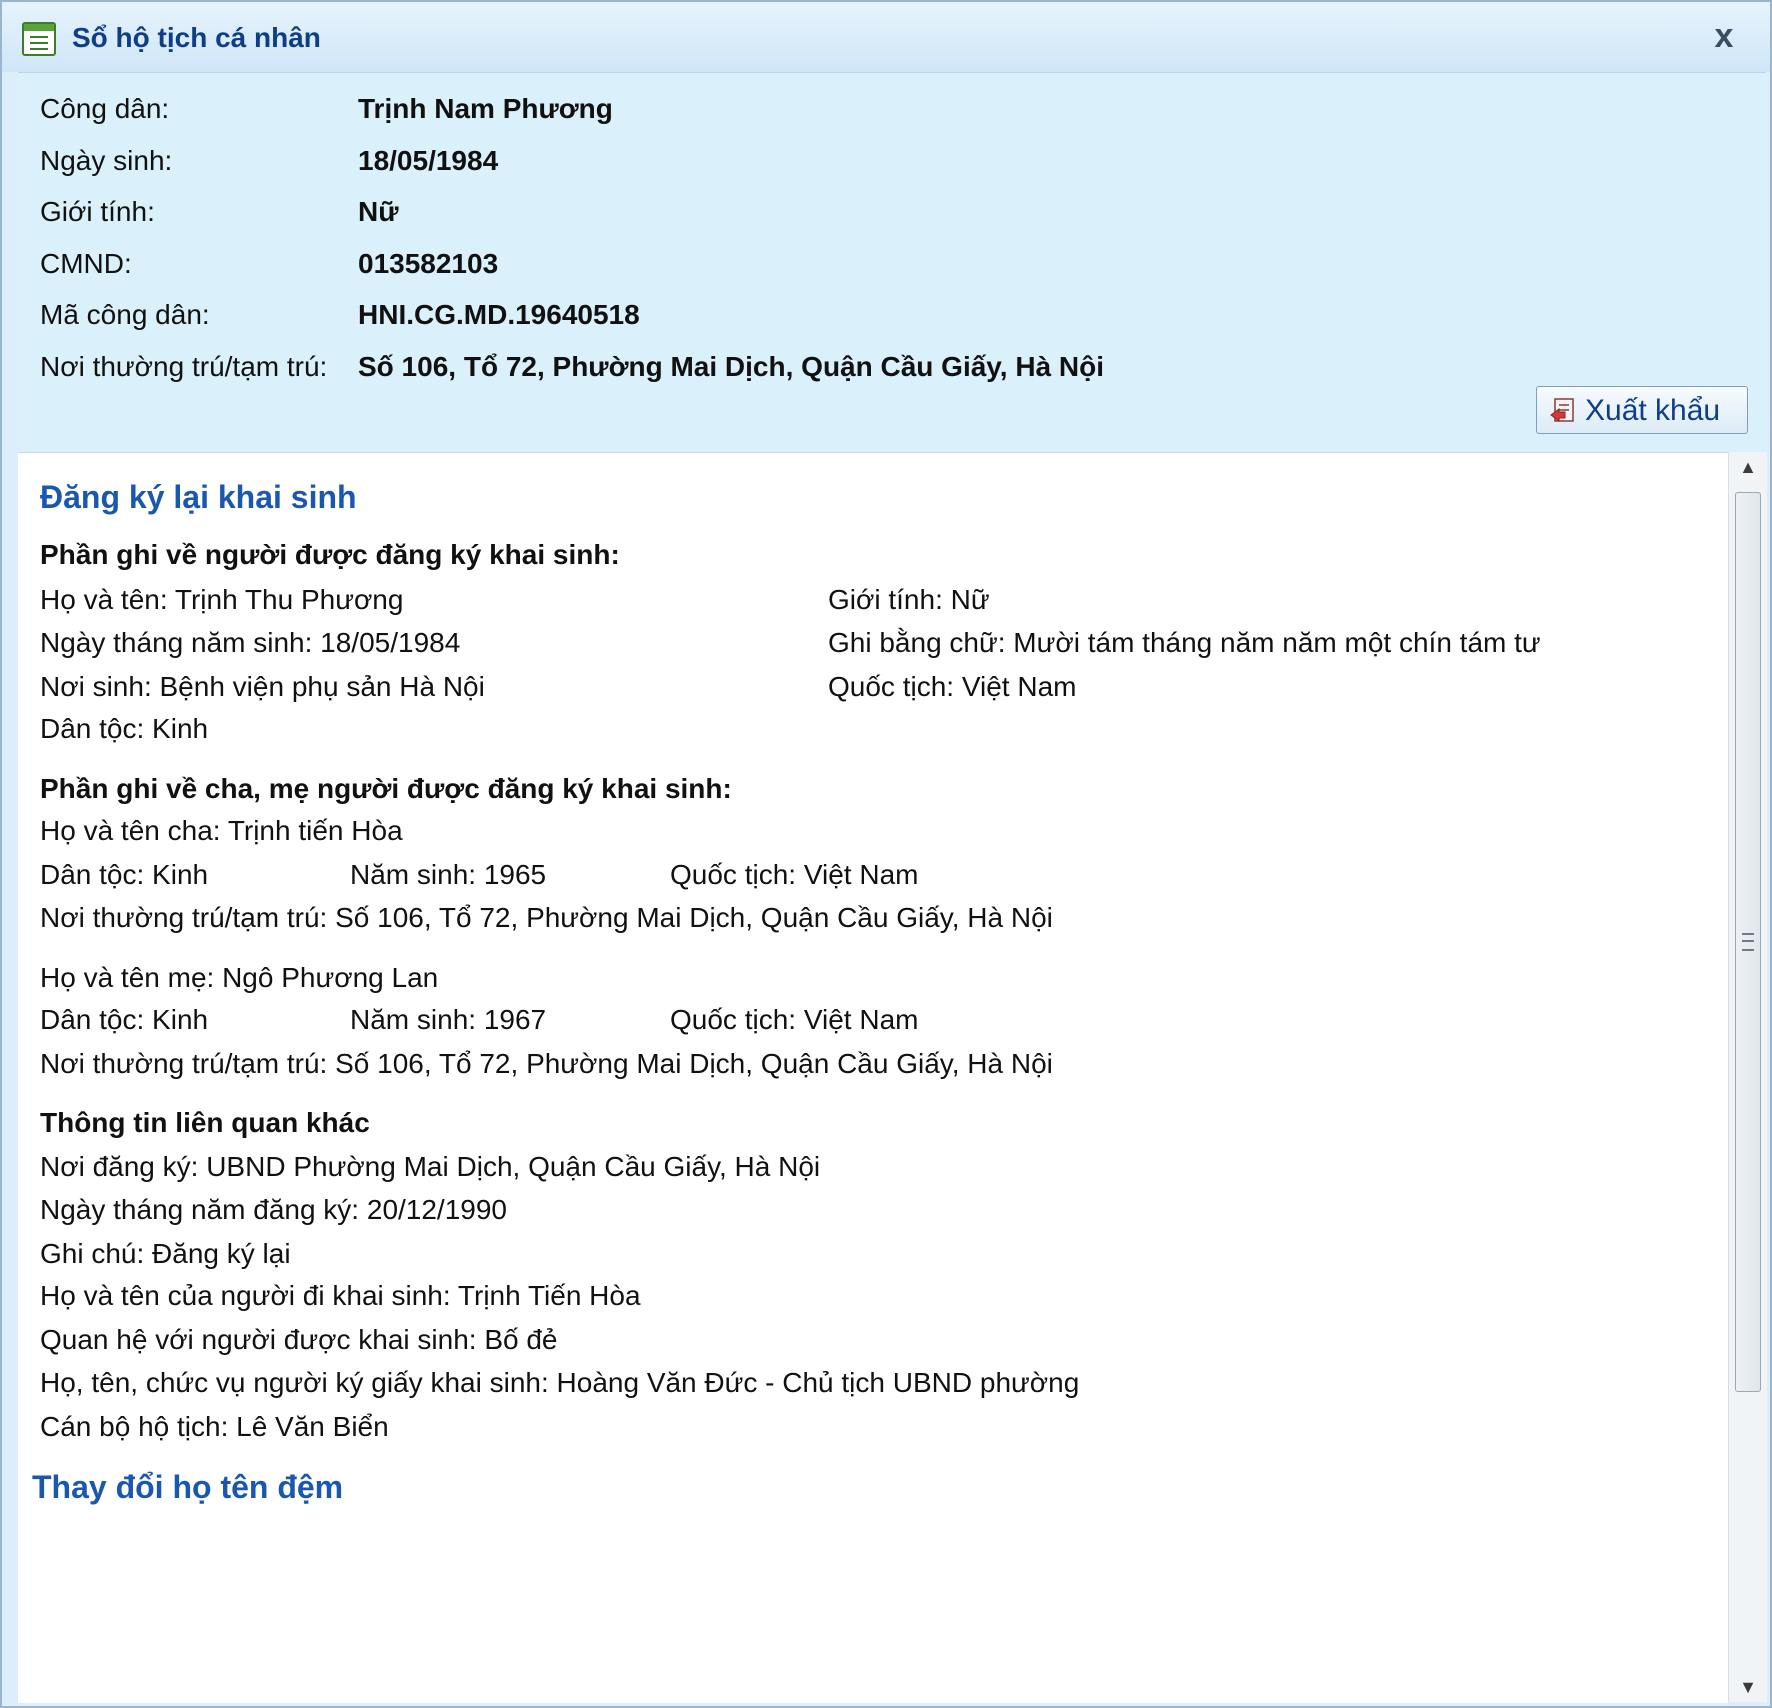 Image resolution: width=1772 pixels, height=1708 pixels. What do you see at coordinates (124, 1019) in the screenshot?
I see `mother-ethnicity: Dân tộc: Kinh` at bounding box center [124, 1019].